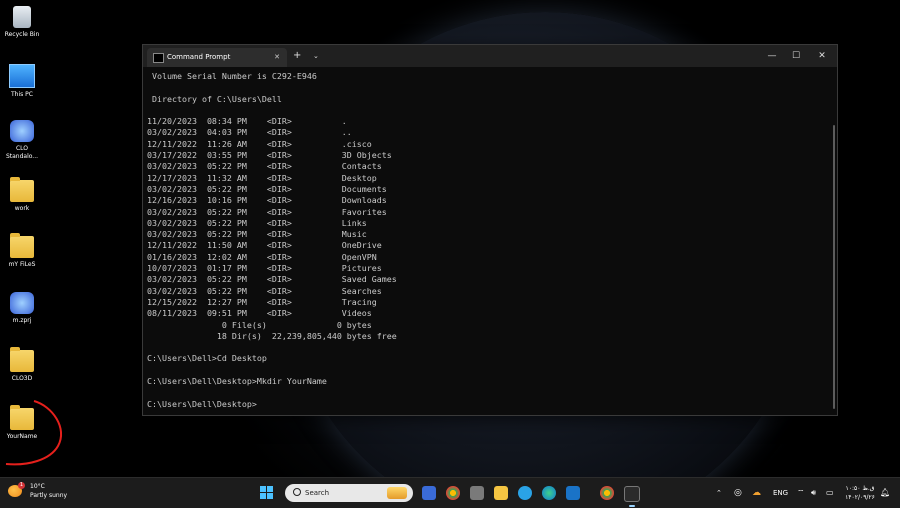  Describe the element at coordinates (22, 208) in the screenshot. I see `desktop-icon-label: work` at that location.